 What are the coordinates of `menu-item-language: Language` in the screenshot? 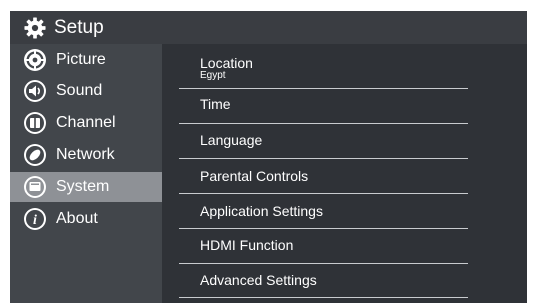 It's located at (332, 140).